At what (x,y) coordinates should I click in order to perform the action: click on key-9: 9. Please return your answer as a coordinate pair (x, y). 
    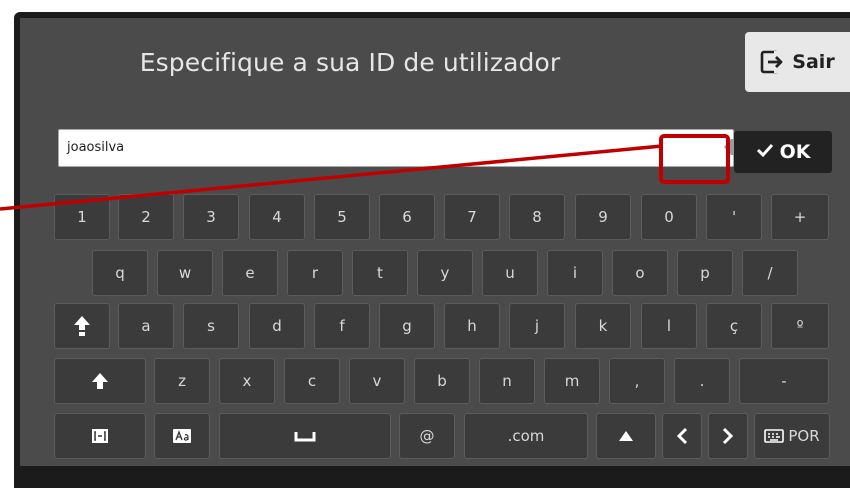
    Looking at the image, I should click on (603, 217).